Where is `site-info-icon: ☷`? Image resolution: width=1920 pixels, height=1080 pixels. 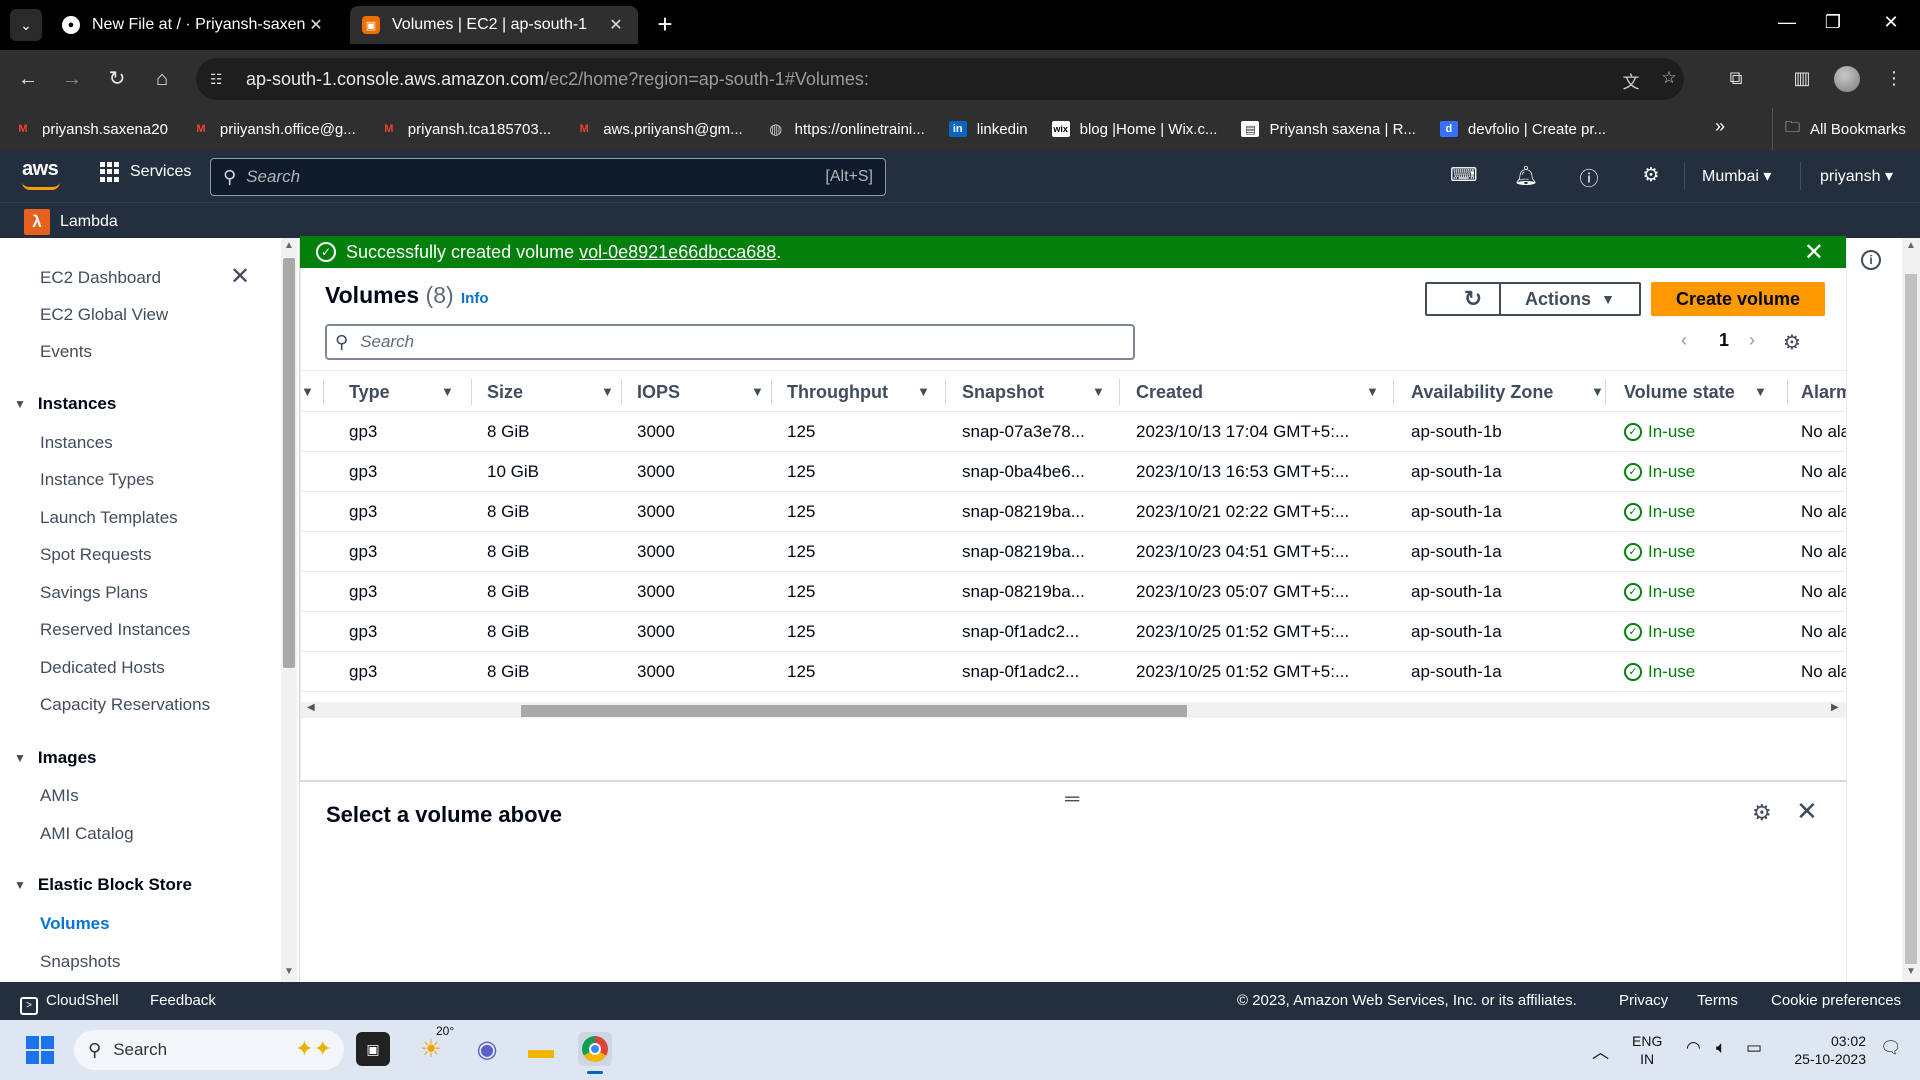
site-info-icon: ☷ is located at coordinates (221, 79).